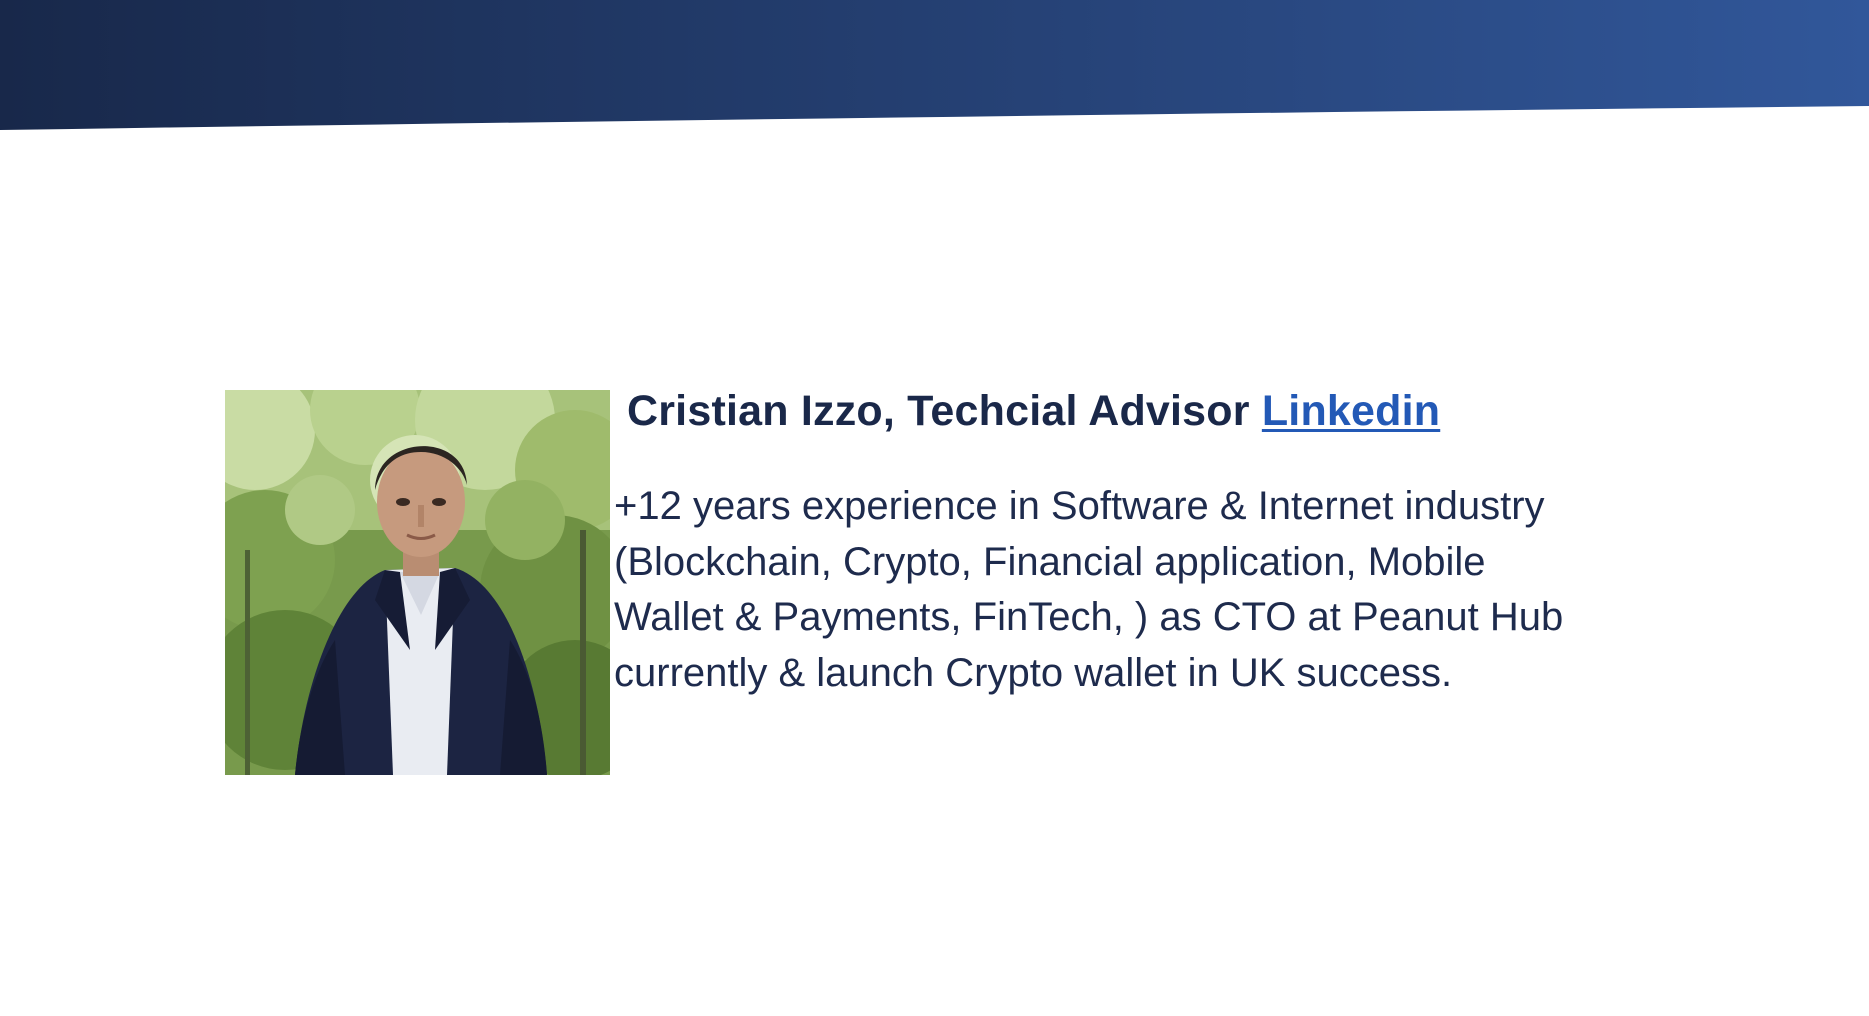 The height and width of the screenshot is (1016, 1869). What do you see at coordinates (938, 411) in the screenshot?
I see `name-title: Cristian Izzo, Techcial Advisor` at bounding box center [938, 411].